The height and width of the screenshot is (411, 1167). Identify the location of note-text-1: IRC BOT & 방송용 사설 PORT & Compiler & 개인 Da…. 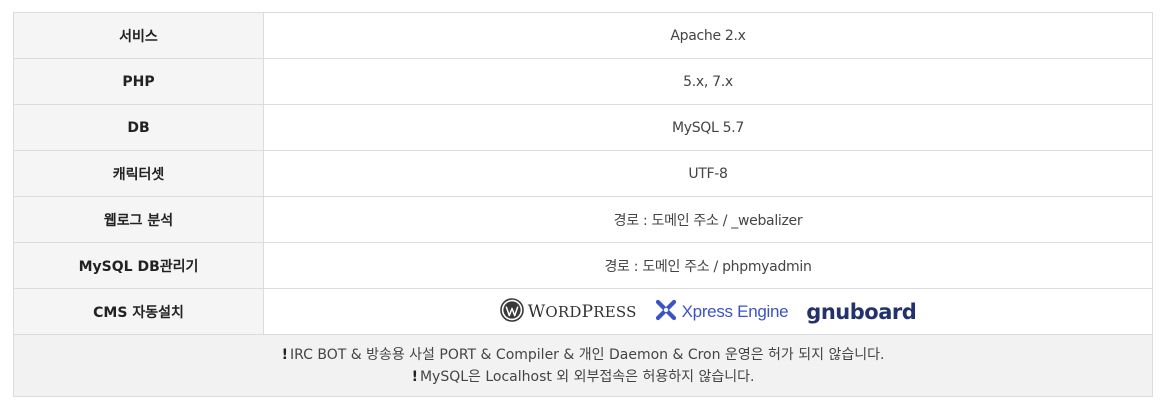
(587, 354).